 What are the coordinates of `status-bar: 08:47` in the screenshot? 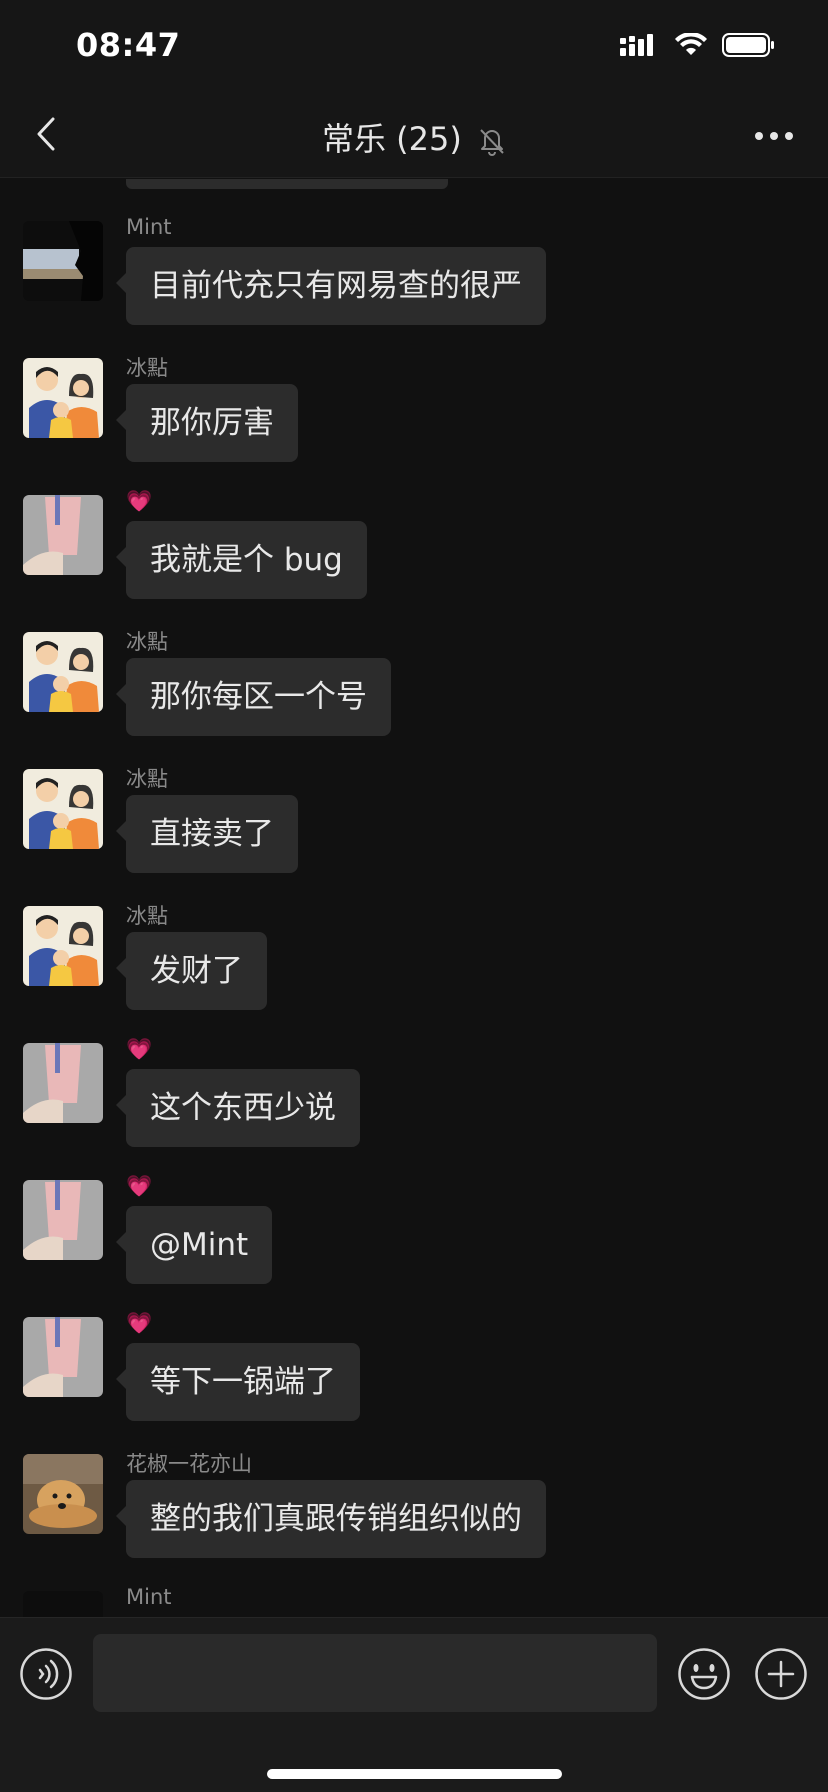 It's located at (414, 46).